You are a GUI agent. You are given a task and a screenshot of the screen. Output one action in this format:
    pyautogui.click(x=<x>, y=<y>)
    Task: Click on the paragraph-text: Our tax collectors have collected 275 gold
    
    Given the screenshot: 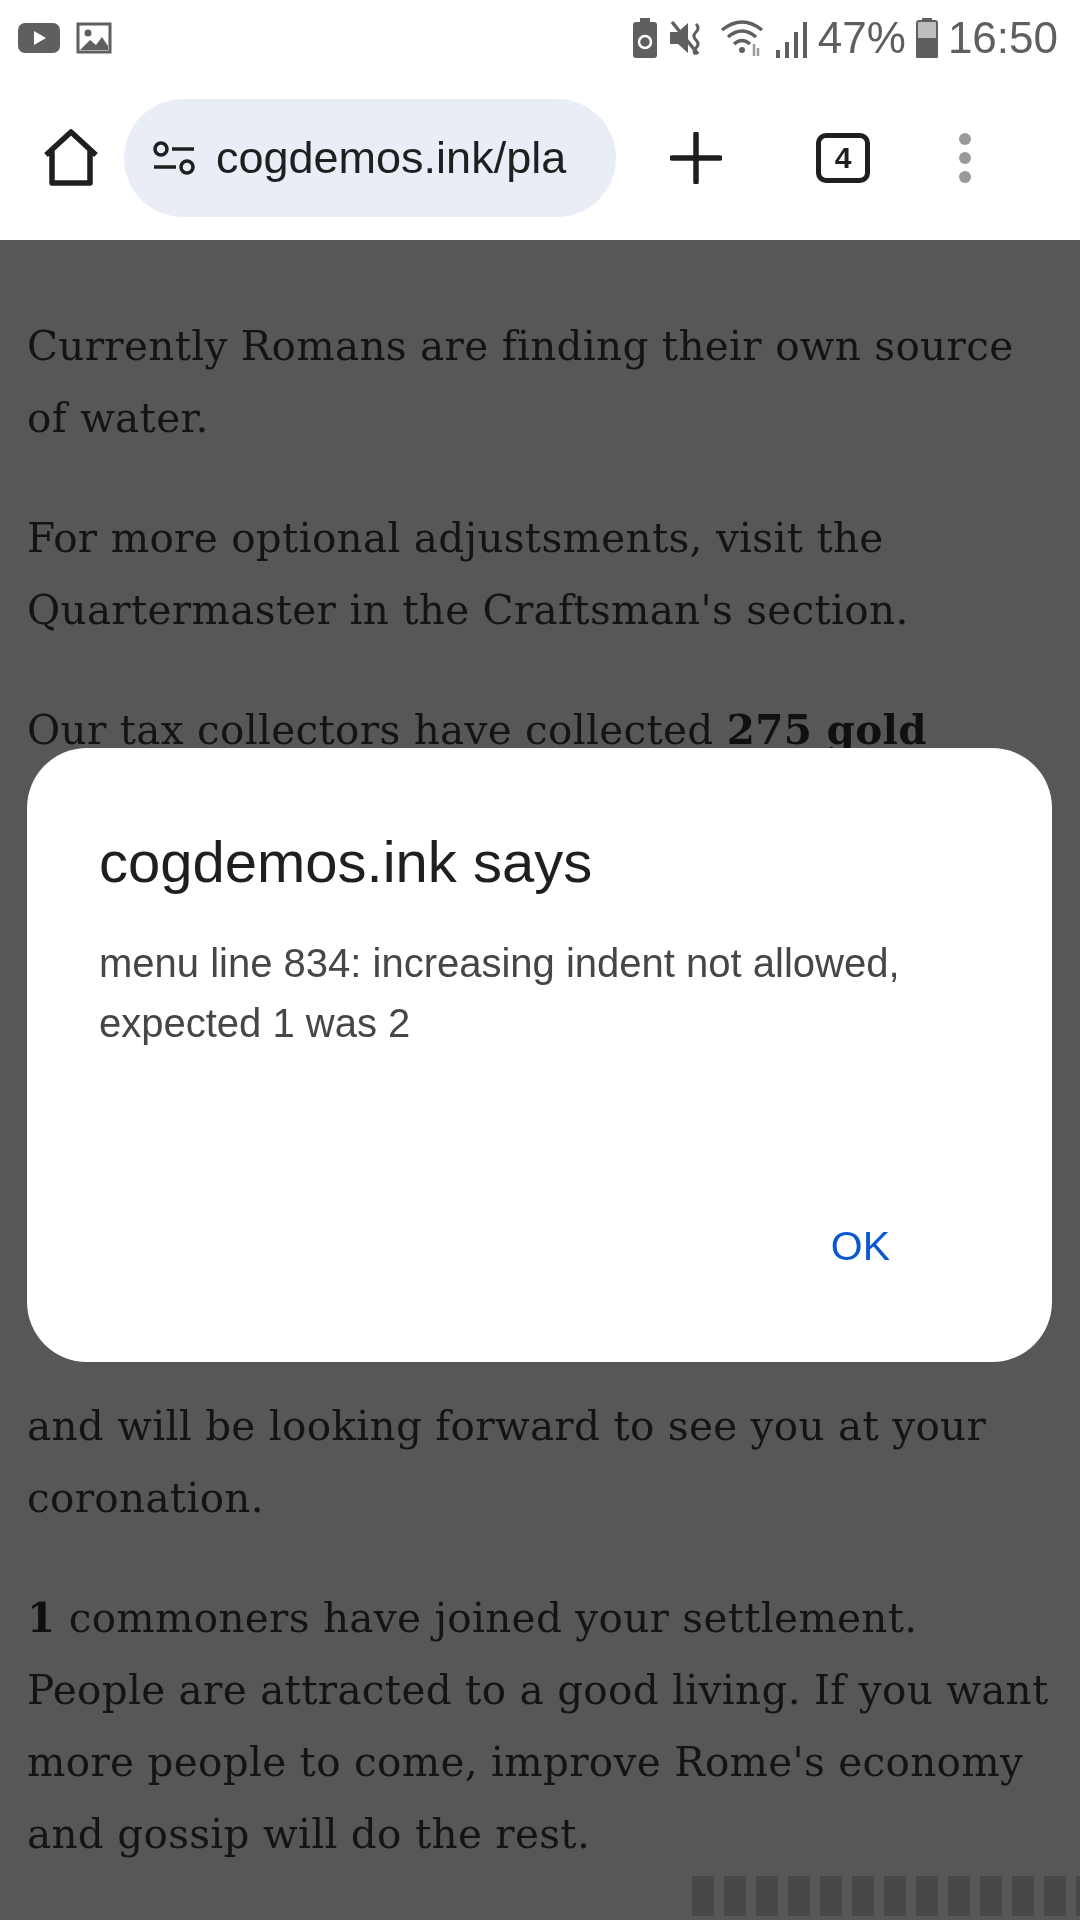 What is the action you would take?
    pyautogui.click(x=477, y=730)
    